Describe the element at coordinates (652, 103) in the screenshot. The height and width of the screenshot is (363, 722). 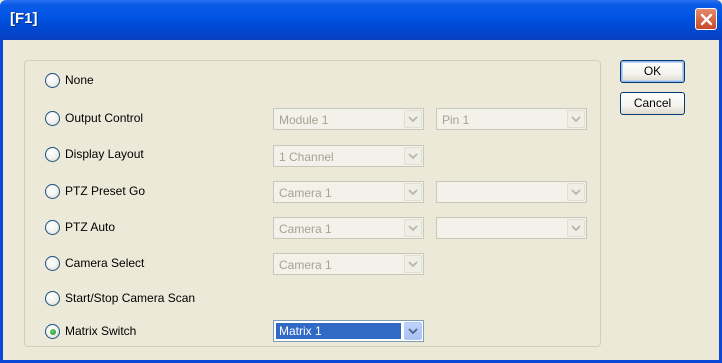
I see `cancel-button: Cancel` at that location.